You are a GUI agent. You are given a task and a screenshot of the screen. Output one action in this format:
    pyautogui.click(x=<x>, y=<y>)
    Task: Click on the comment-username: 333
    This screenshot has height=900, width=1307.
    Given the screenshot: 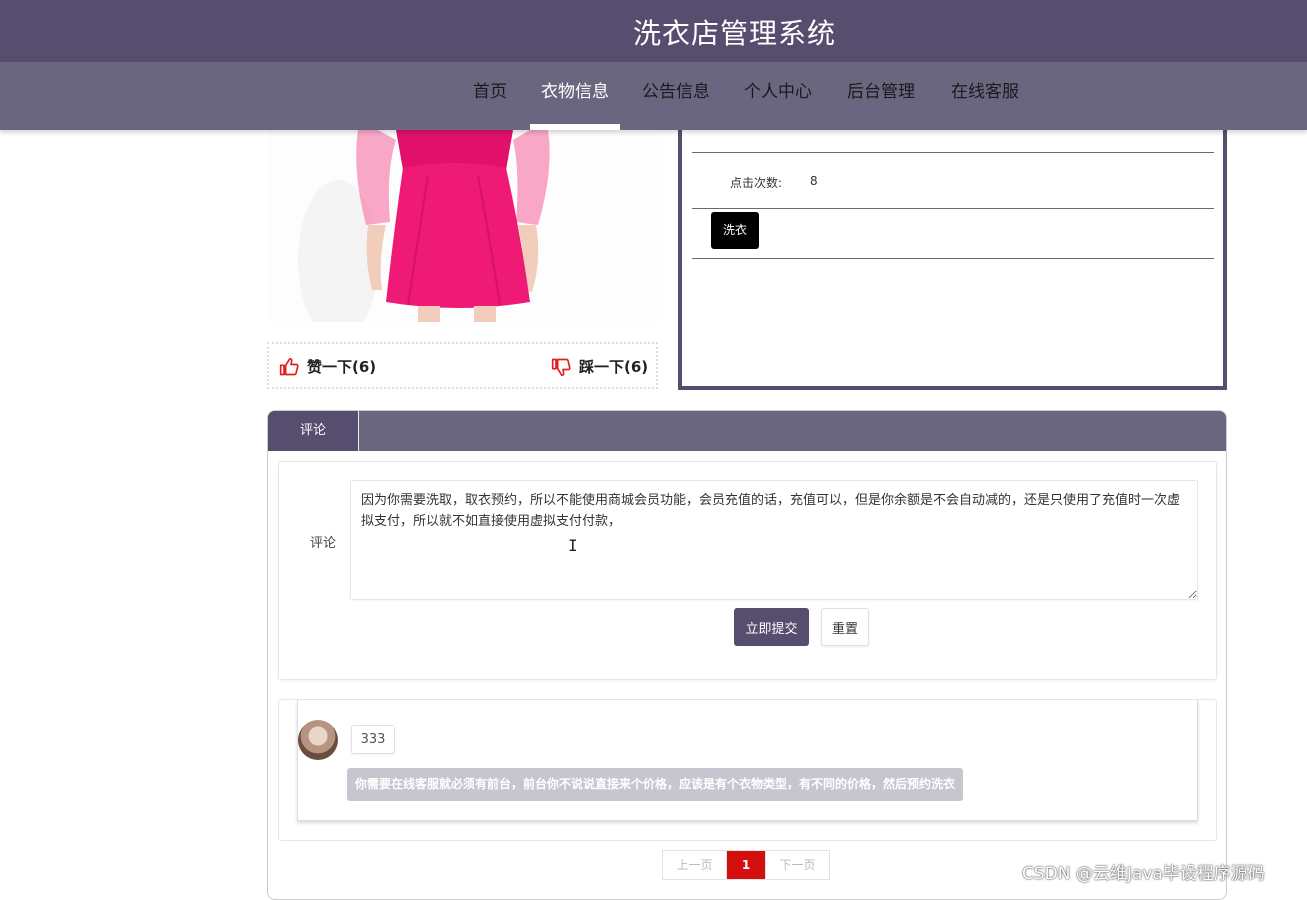 What is the action you would take?
    pyautogui.click(x=373, y=739)
    